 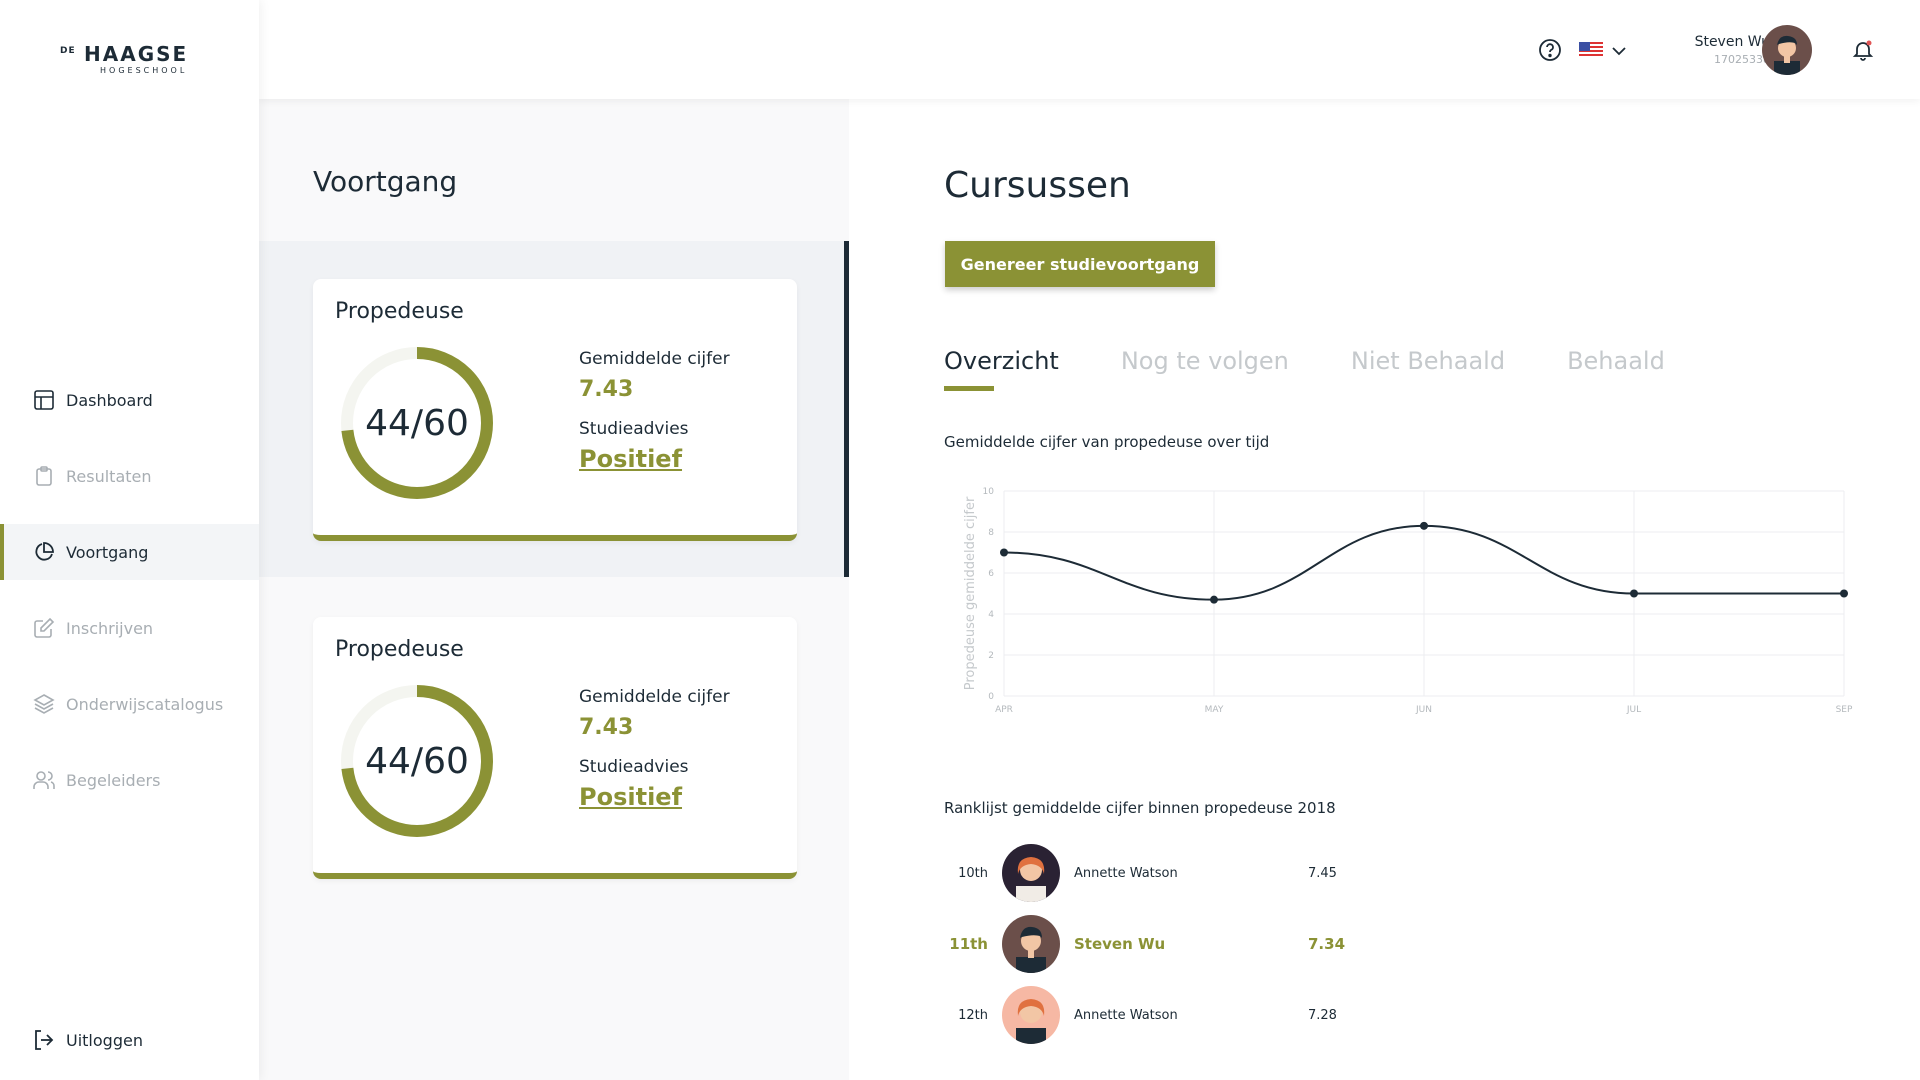 What do you see at coordinates (991, 615) in the screenshot?
I see `y-tick-label: 4` at bounding box center [991, 615].